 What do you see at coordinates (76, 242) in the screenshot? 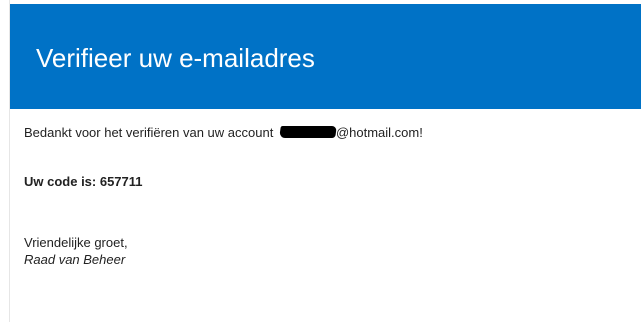
I see `greeting: Vriendelijke groet,` at bounding box center [76, 242].